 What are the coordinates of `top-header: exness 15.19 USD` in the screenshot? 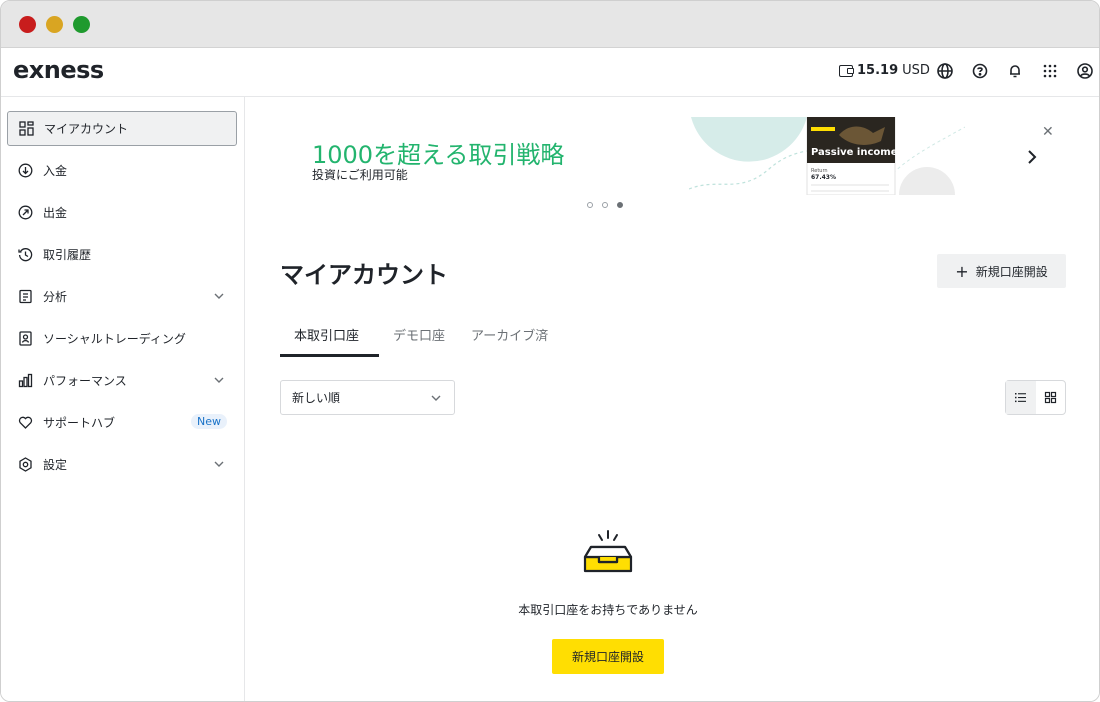 It's located at (550, 72).